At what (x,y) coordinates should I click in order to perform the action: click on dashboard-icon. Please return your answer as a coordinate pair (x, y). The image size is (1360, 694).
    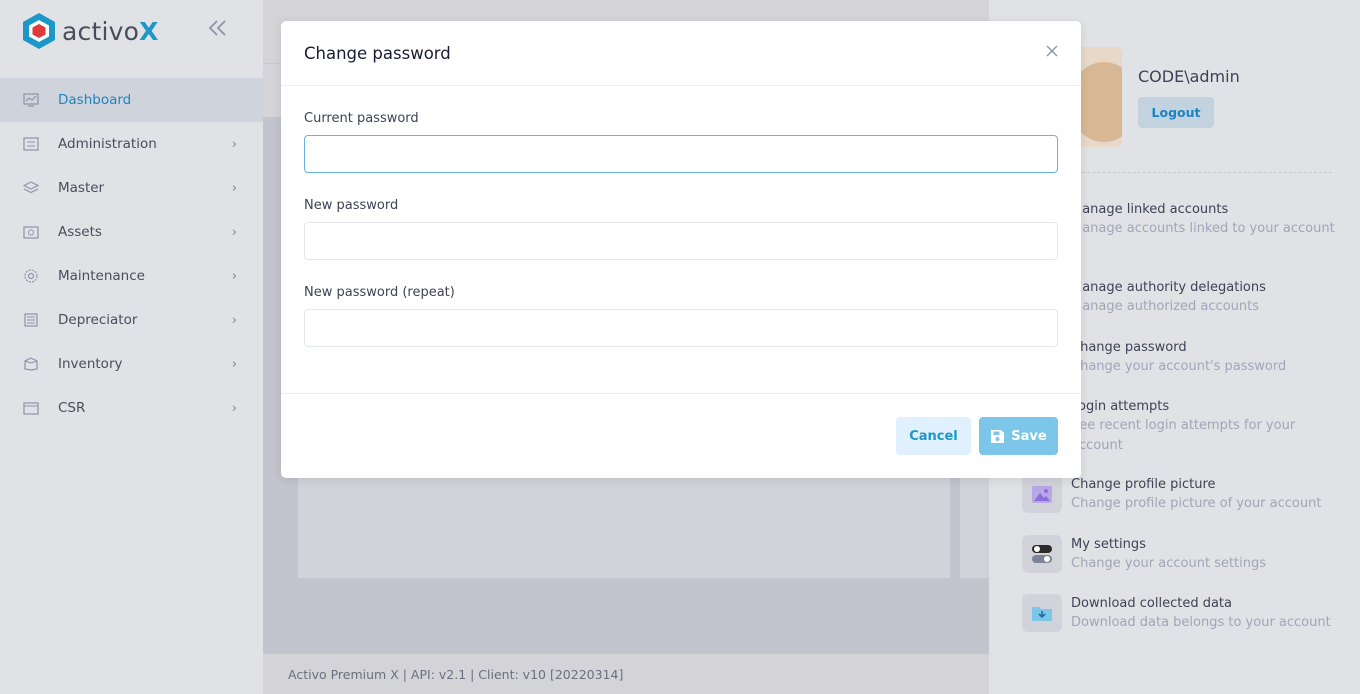
    Looking at the image, I should click on (31, 100).